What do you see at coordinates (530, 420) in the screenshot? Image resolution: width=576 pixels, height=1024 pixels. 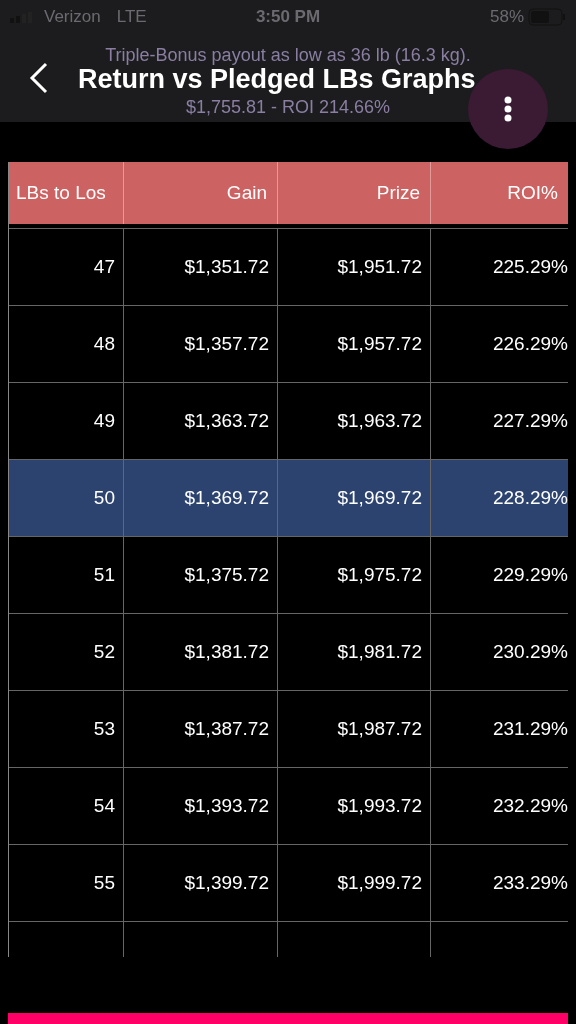 I see `table-cell-text: 227.29%` at bounding box center [530, 420].